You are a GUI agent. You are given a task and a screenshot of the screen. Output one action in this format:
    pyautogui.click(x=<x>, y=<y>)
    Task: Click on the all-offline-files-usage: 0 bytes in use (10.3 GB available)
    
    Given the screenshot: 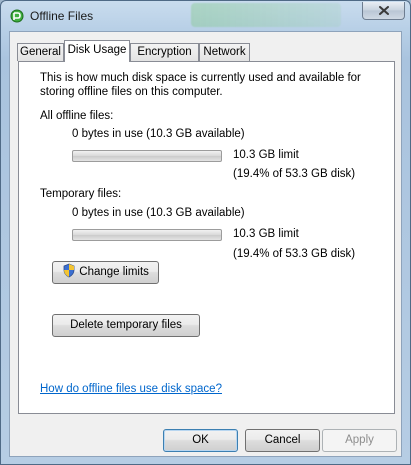 What is the action you would take?
    pyautogui.click(x=158, y=134)
    